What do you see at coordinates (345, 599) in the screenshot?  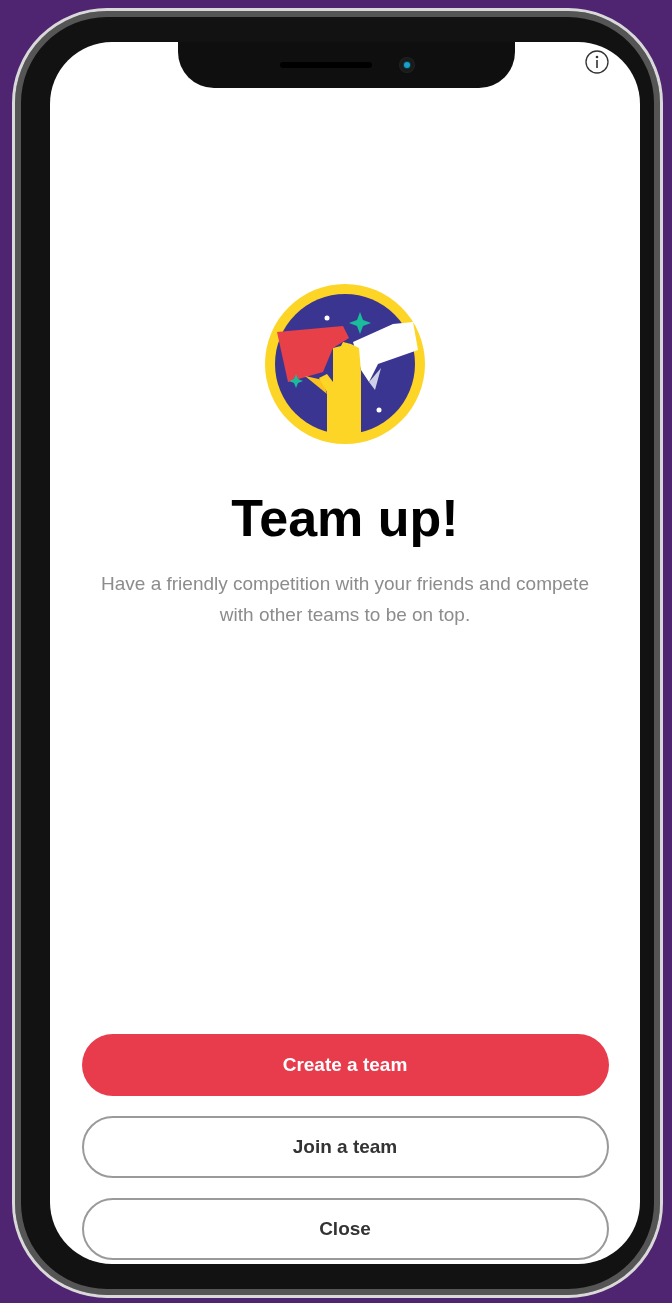 I see `description: Have a friendly competition with your friends and compete with other teams to be on top.` at bounding box center [345, 599].